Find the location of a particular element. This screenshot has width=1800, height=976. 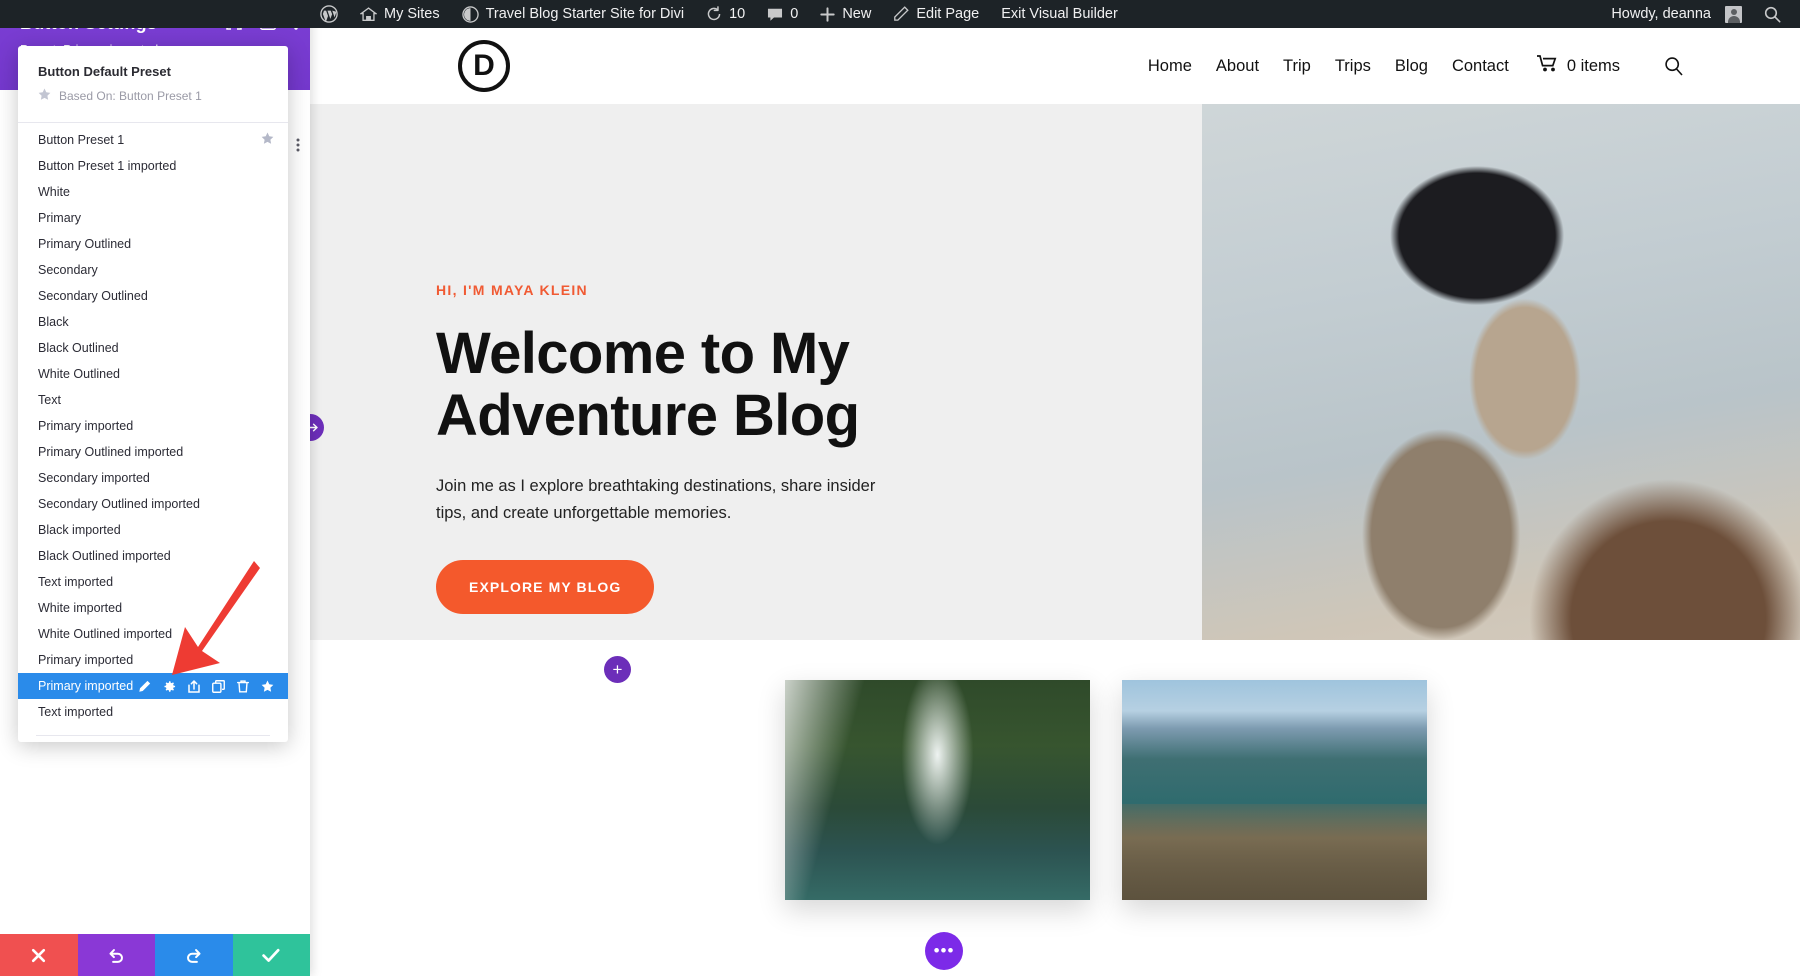

wordpress-logo-menu is located at coordinates (329, 14).